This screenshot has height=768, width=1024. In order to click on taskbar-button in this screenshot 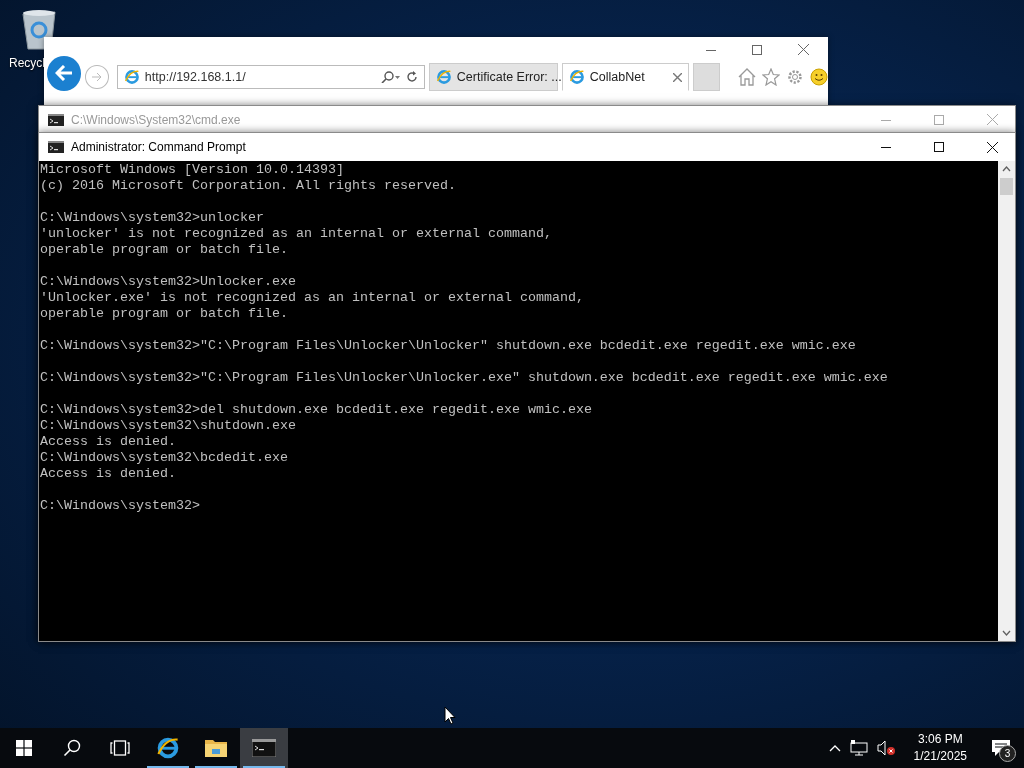, I will do `click(264, 748)`.